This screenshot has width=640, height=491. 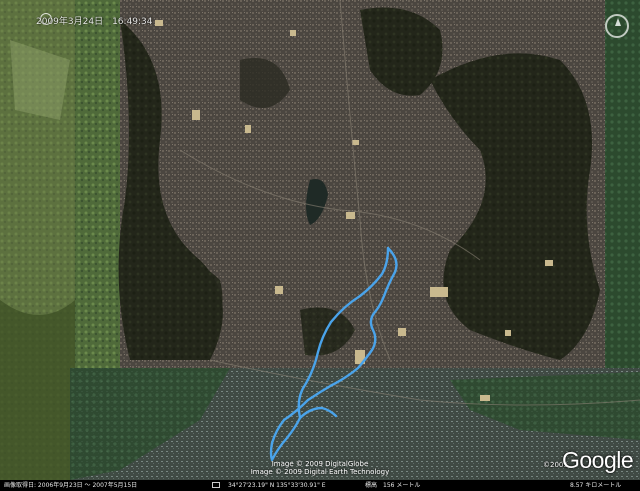 I want to click on imagery-date-label: 2009年3月24日 16:49:34, so click(x=94, y=22).